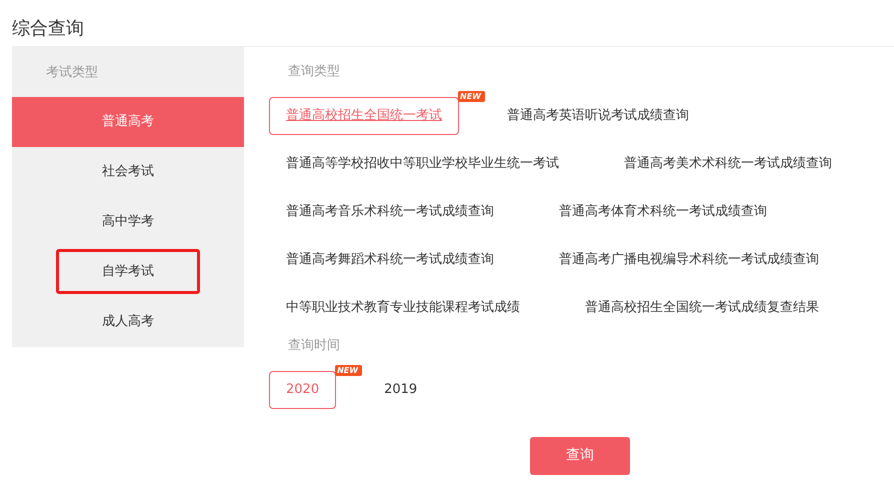 The image size is (894, 502). I want to click on sidebar-item: 成人高考, so click(128, 321).